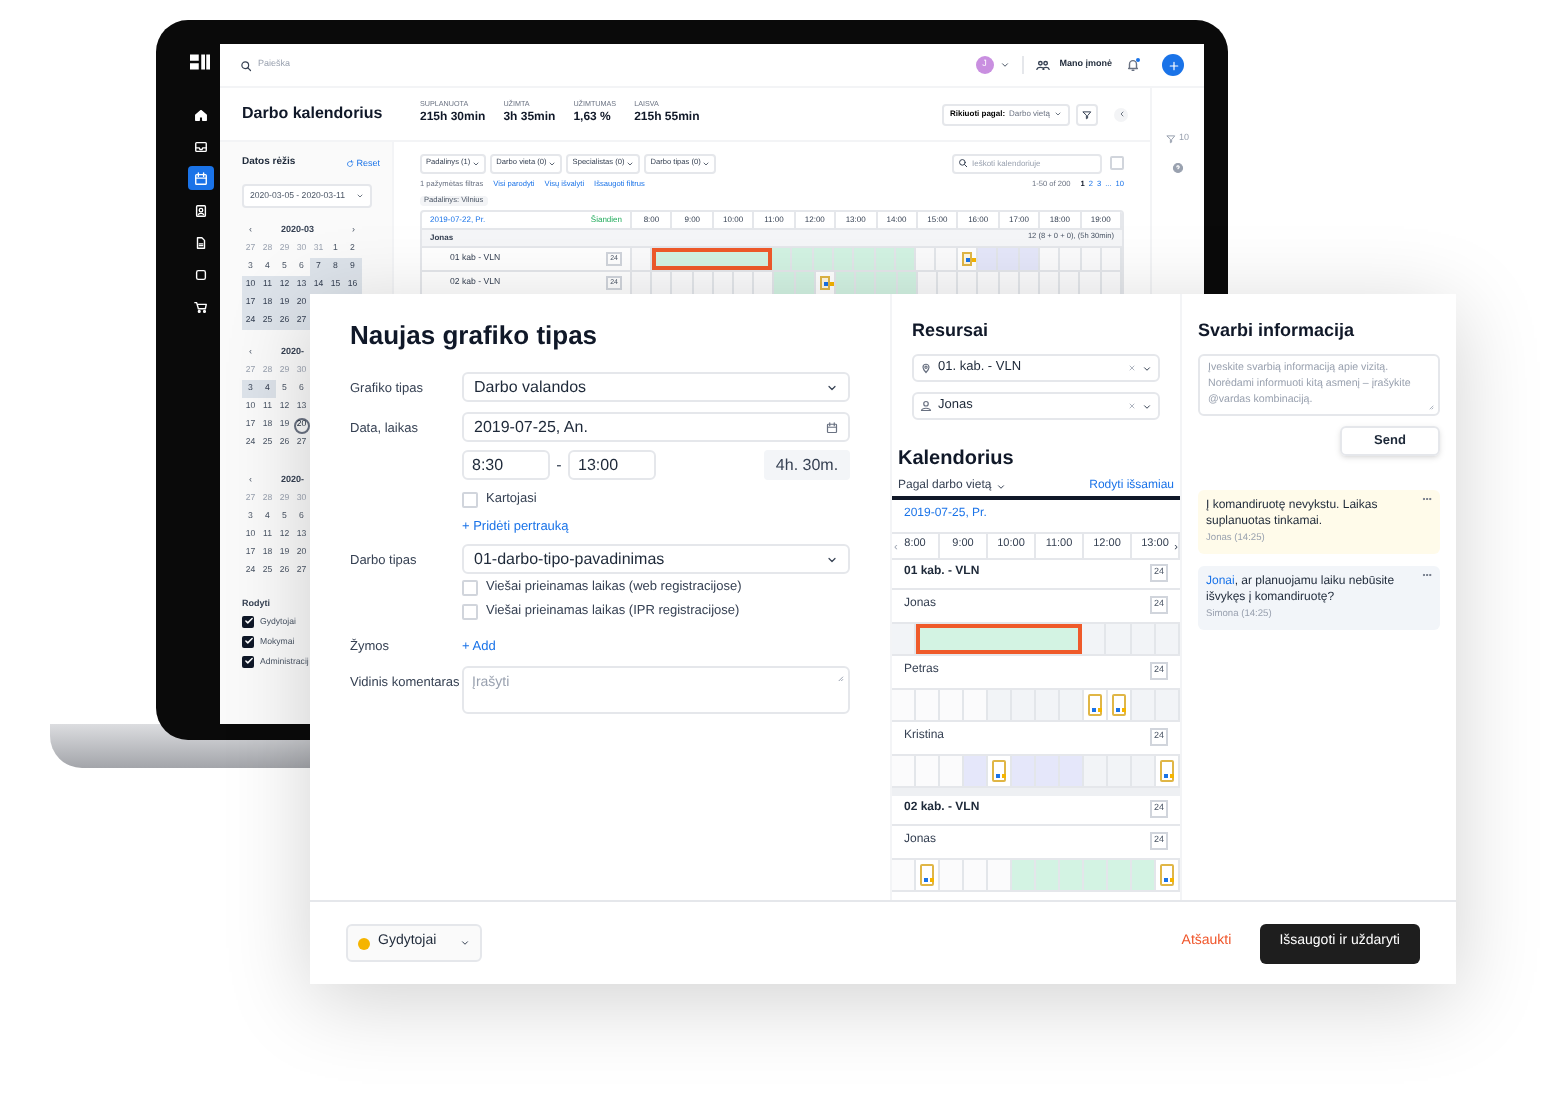 The height and width of the screenshot is (1094, 1558). Describe the element at coordinates (839, 676) in the screenshot. I see `resize-handle-icon` at that location.